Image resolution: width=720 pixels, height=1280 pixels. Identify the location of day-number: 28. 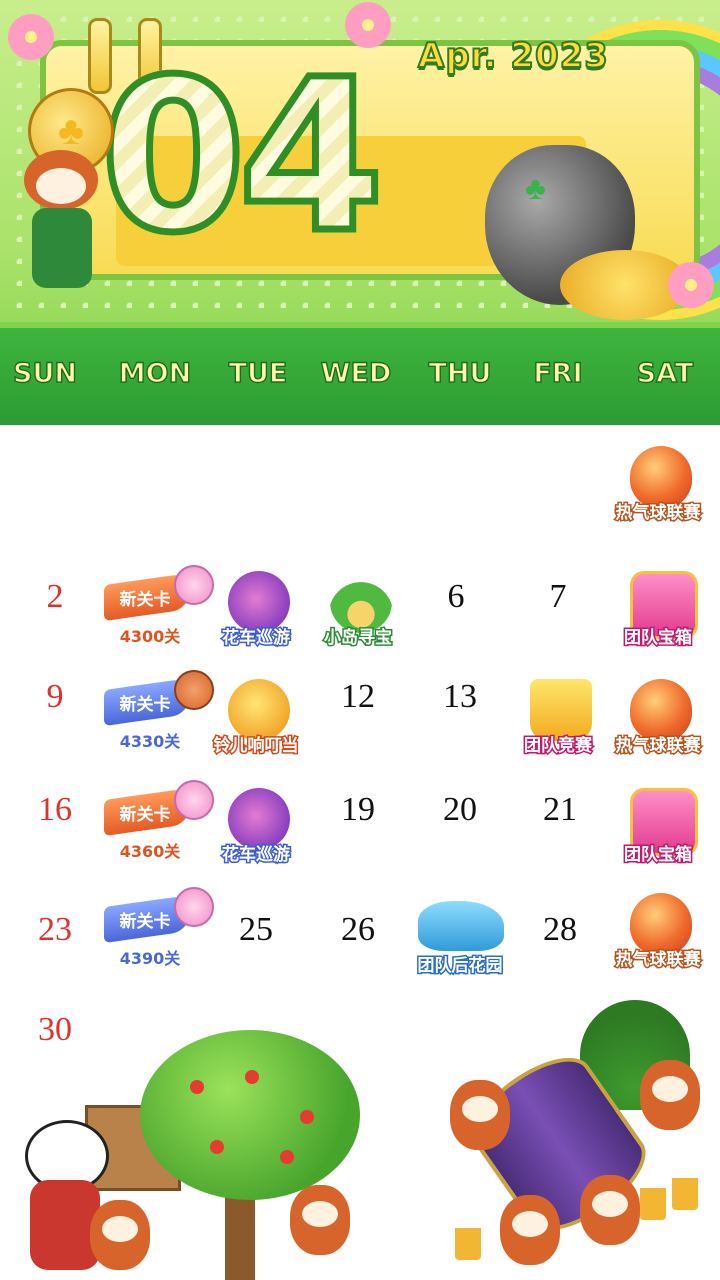
(560, 929).